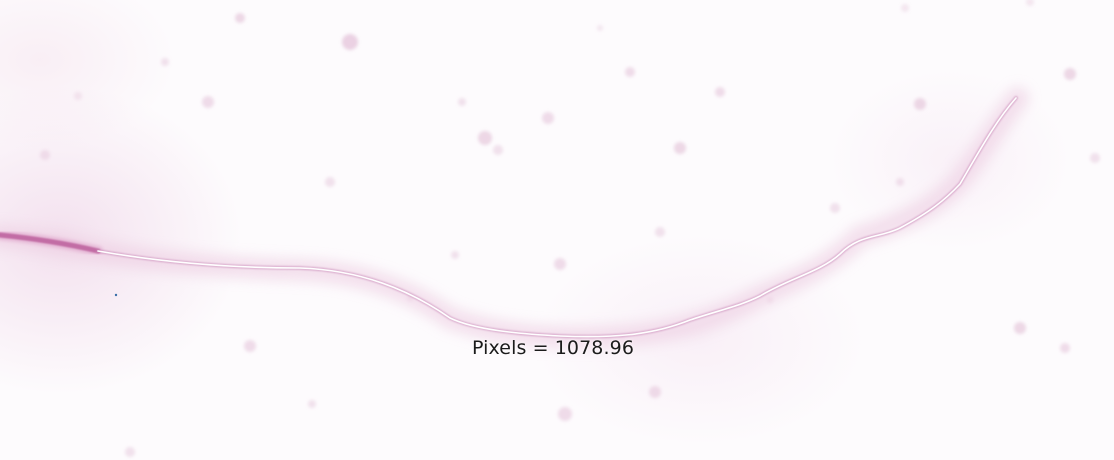 This screenshot has width=1114, height=460. I want to click on blue-dot-artifact, so click(116, 295).